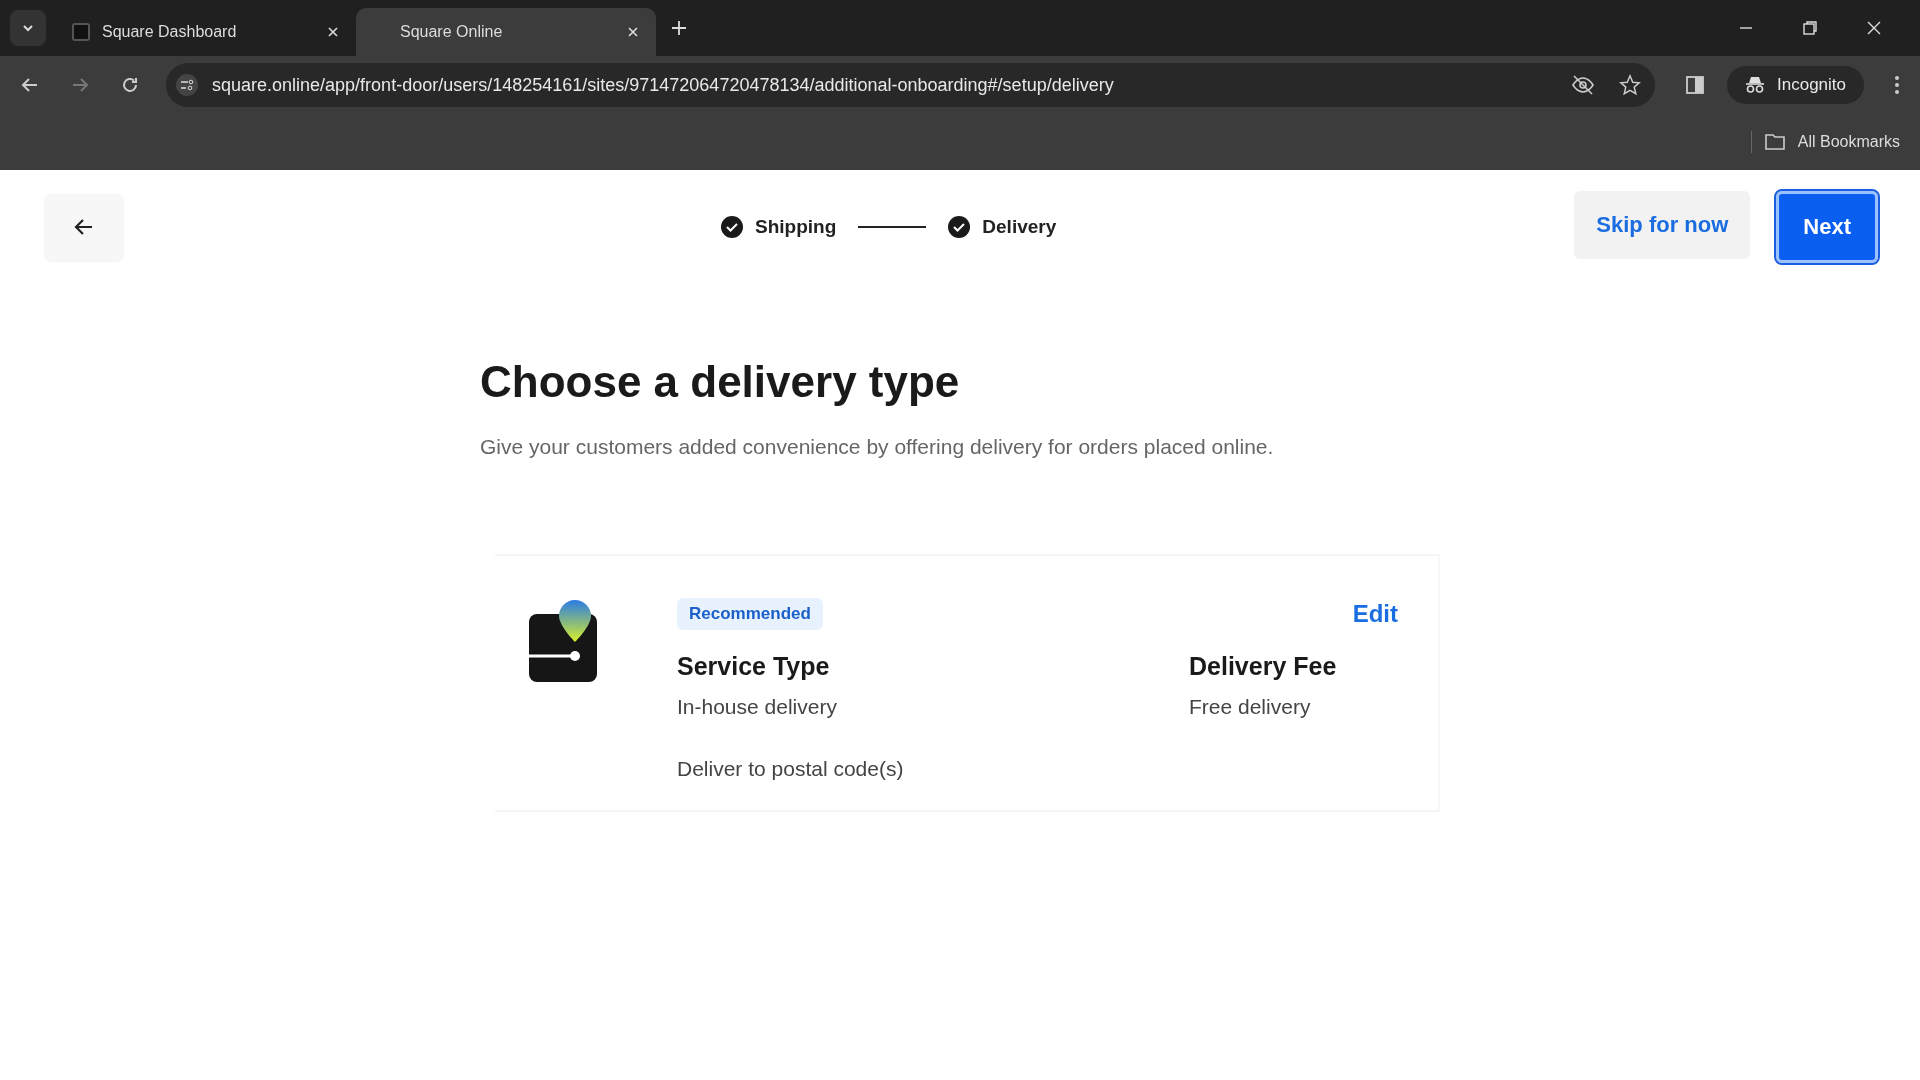  I want to click on field-label: Service Type, so click(754, 666).